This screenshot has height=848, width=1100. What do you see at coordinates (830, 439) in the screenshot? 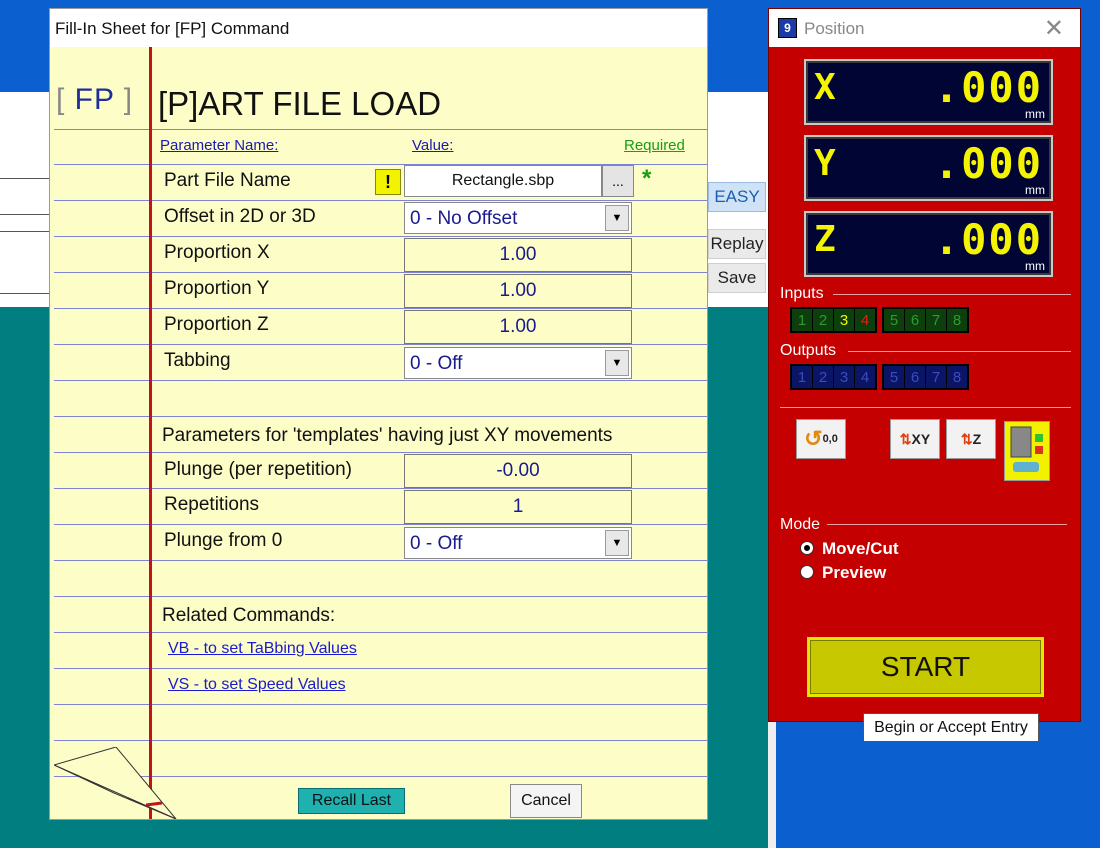
I see `zero-axes-label: 0,0` at bounding box center [830, 439].